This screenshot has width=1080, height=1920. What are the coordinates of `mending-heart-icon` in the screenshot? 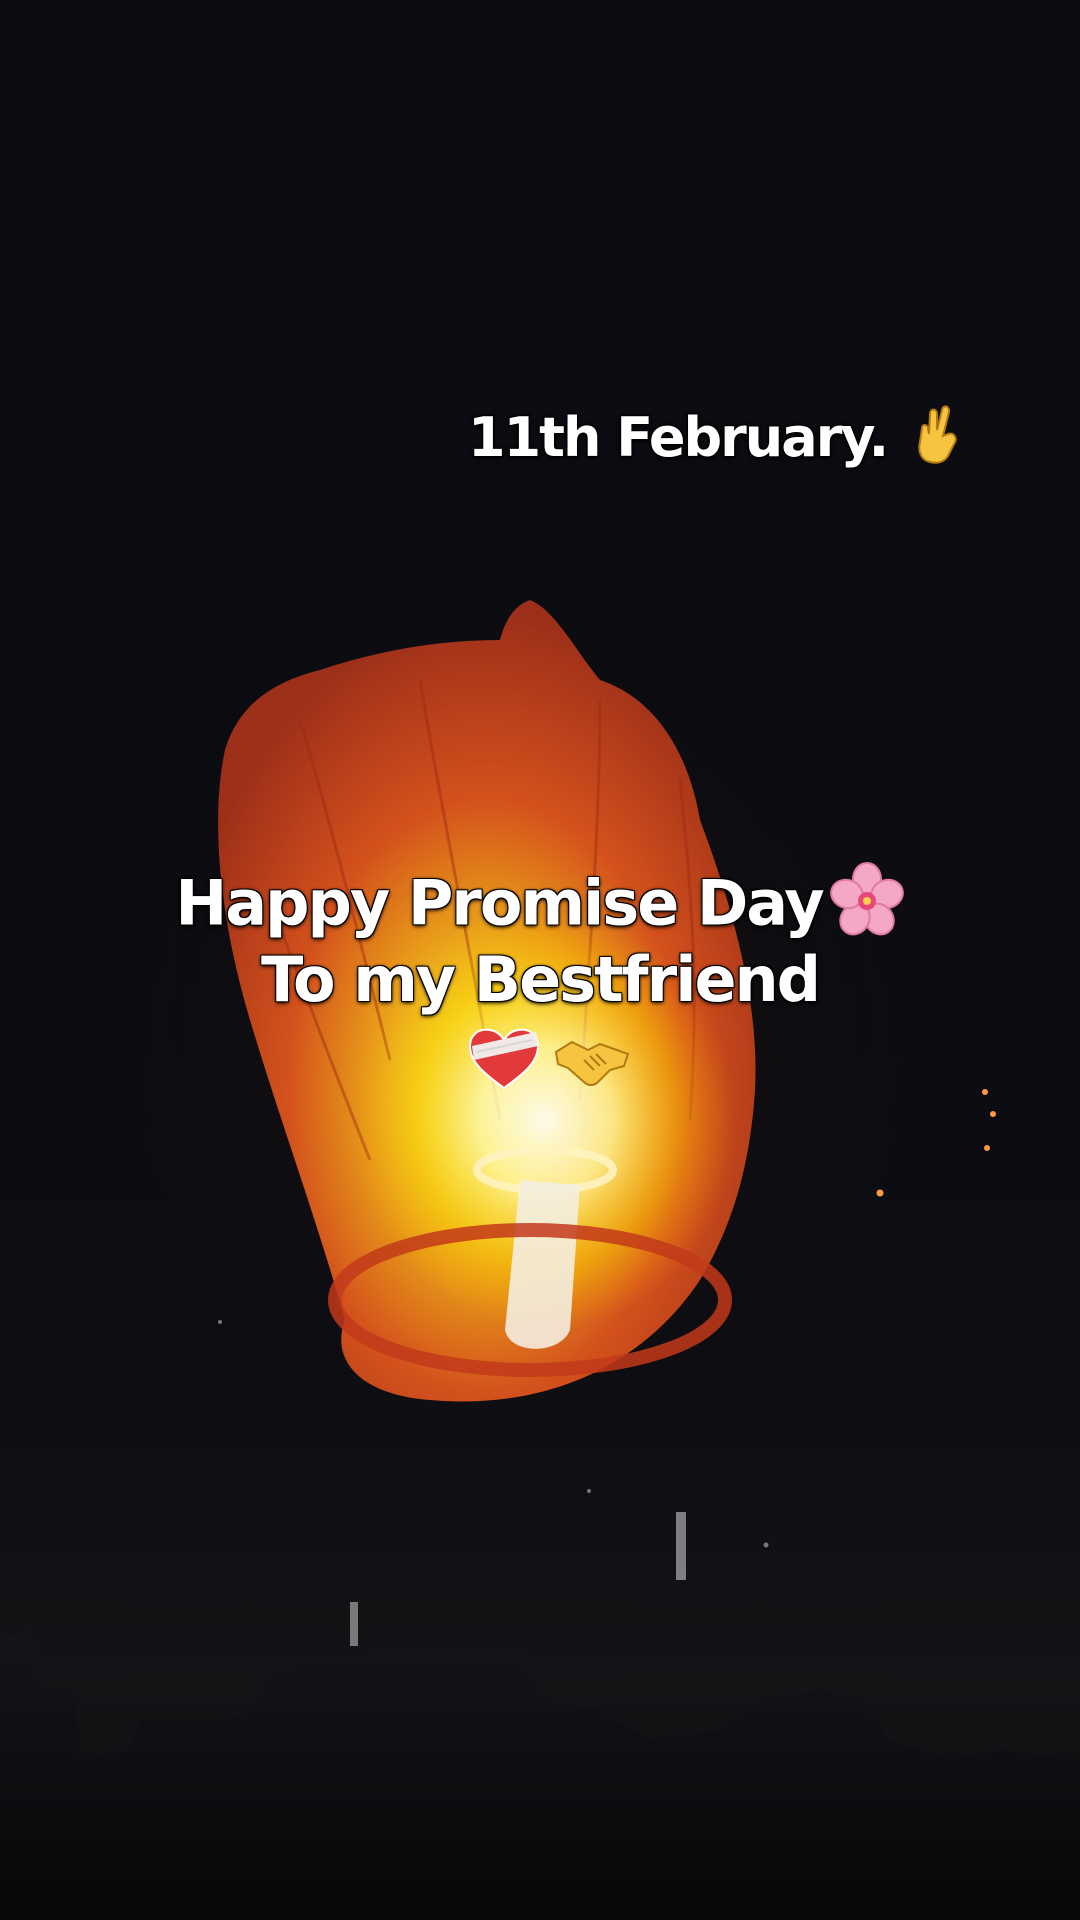 It's located at (504, 1061).